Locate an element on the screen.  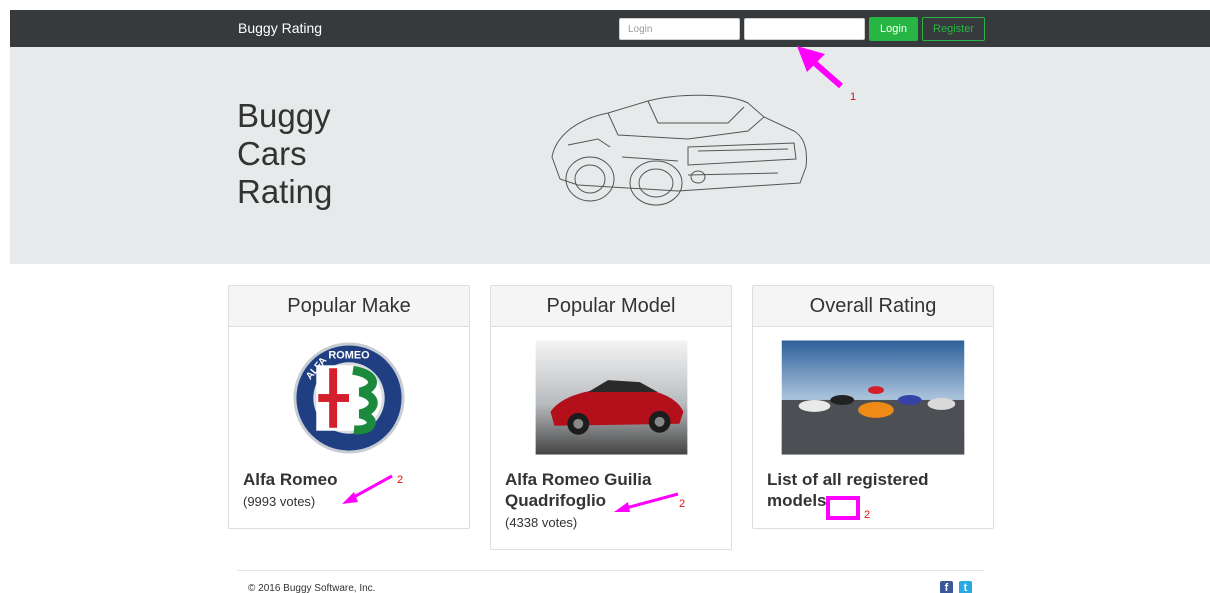
annotation-number-1: 1 is located at coordinates (853, 97).